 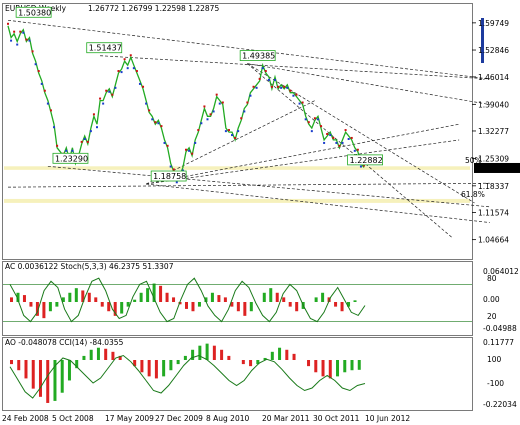 What do you see at coordinates (494, 359) in the screenshot?
I see `osc2-ytick-1: 100` at bounding box center [494, 359].